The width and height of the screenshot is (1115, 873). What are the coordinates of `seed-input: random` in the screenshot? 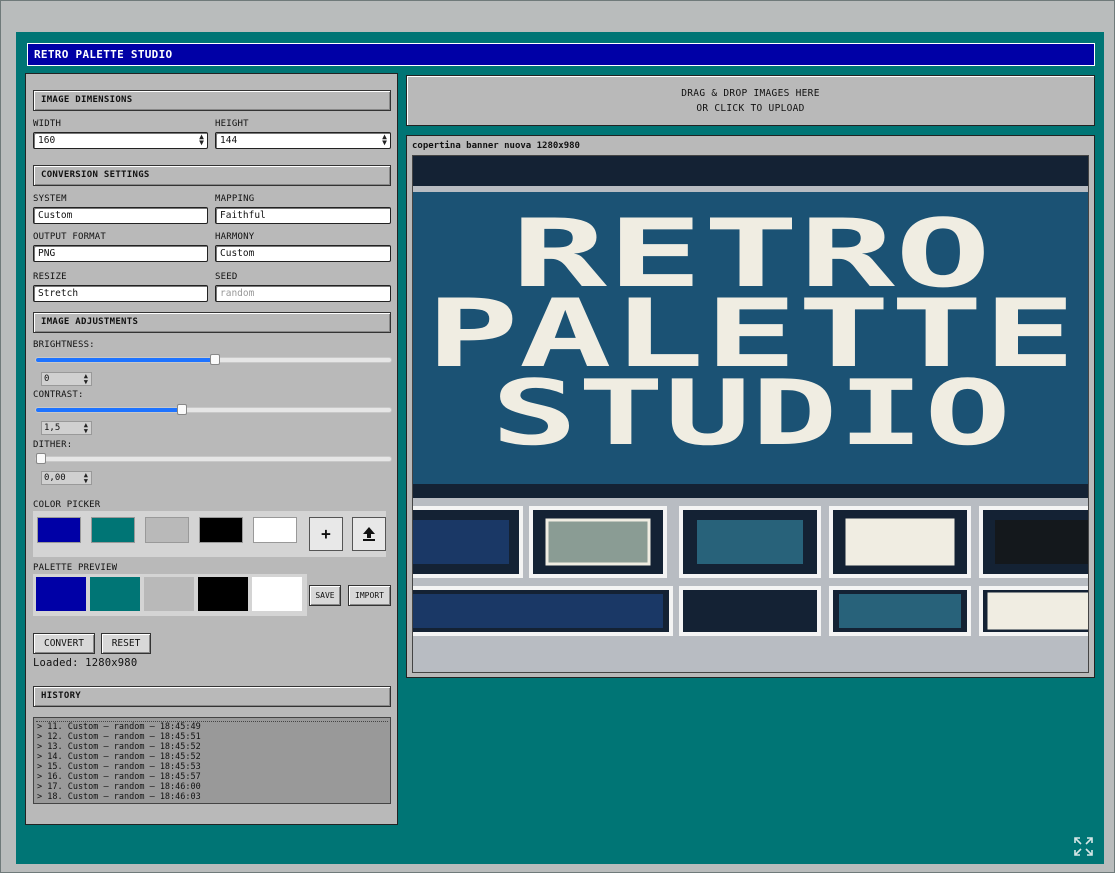 It's located at (303, 293).